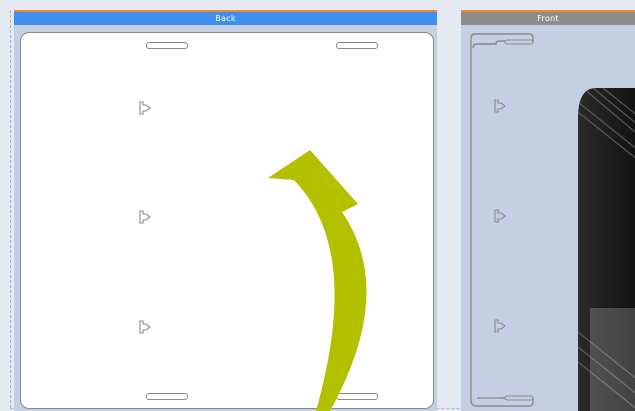 The width and height of the screenshot is (635, 411). I want to click on tab-slot-bottom-left, so click(167, 396).